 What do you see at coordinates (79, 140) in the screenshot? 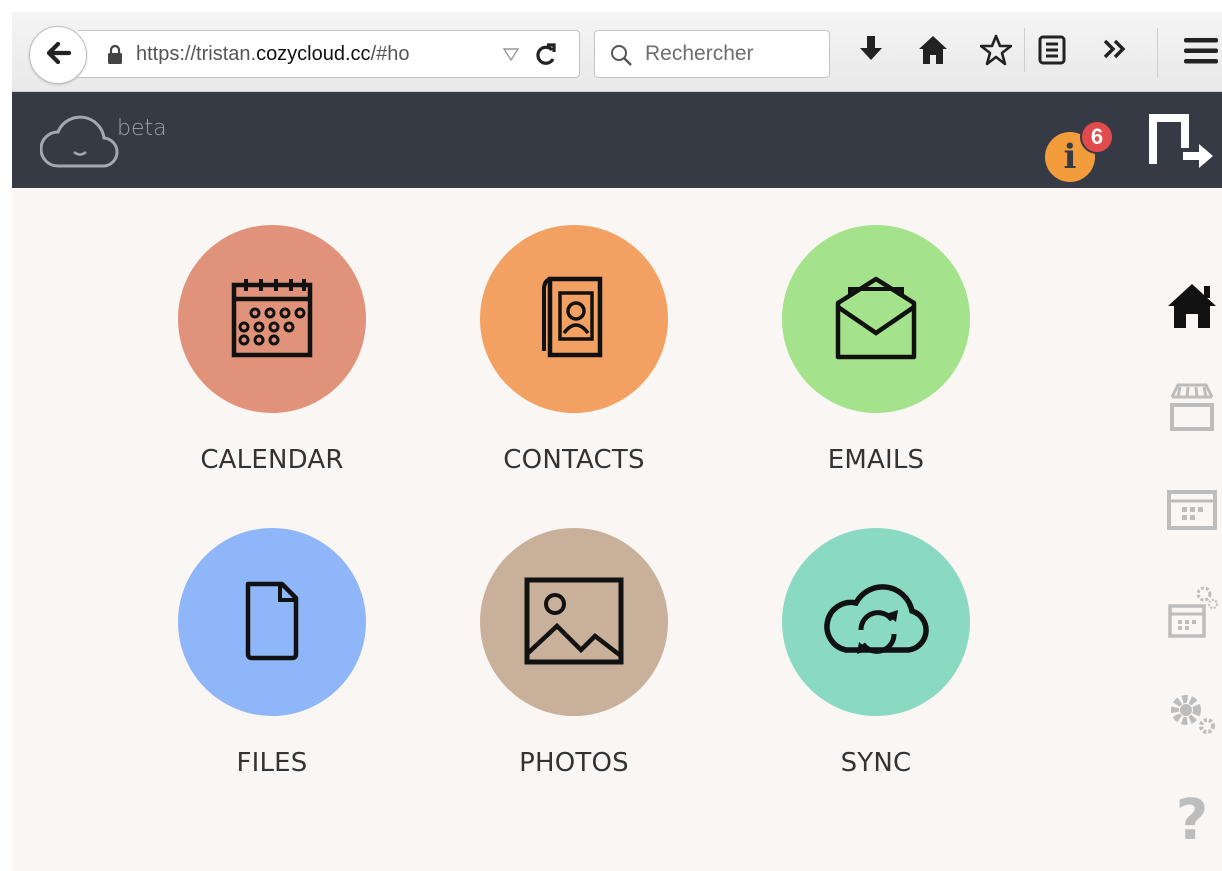
I see `cozy-logo-icon` at bounding box center [79, 140].